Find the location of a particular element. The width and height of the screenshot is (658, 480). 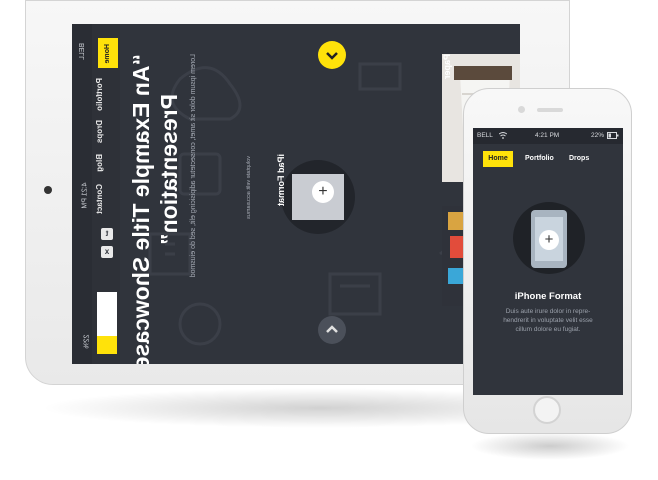

iphone-format-body-line-2: hendrerit in voluptate velit esse is located at coordinates (548, 320).